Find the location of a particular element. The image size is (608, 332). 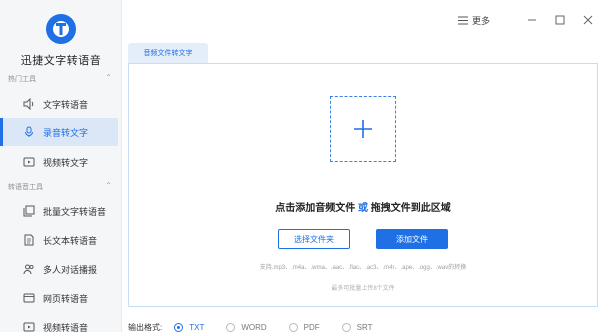

sidebar-item-video-to-text: 视频转文字 is located at coordinates (59, 162).